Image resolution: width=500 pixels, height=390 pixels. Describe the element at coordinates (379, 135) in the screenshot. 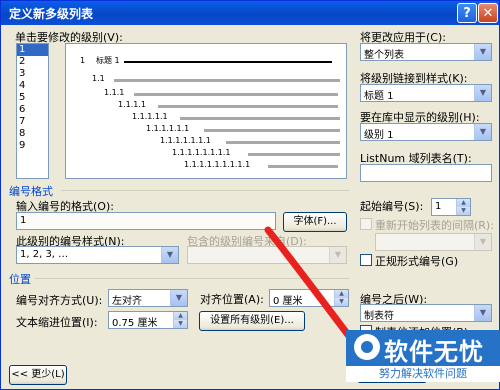

I see `gallery-level-value: 级别 1` at that location.